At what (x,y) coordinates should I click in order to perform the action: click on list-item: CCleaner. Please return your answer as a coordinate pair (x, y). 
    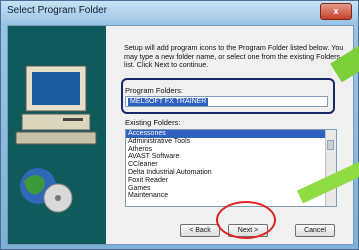
    Looking at the image, I should click on (231, 165).